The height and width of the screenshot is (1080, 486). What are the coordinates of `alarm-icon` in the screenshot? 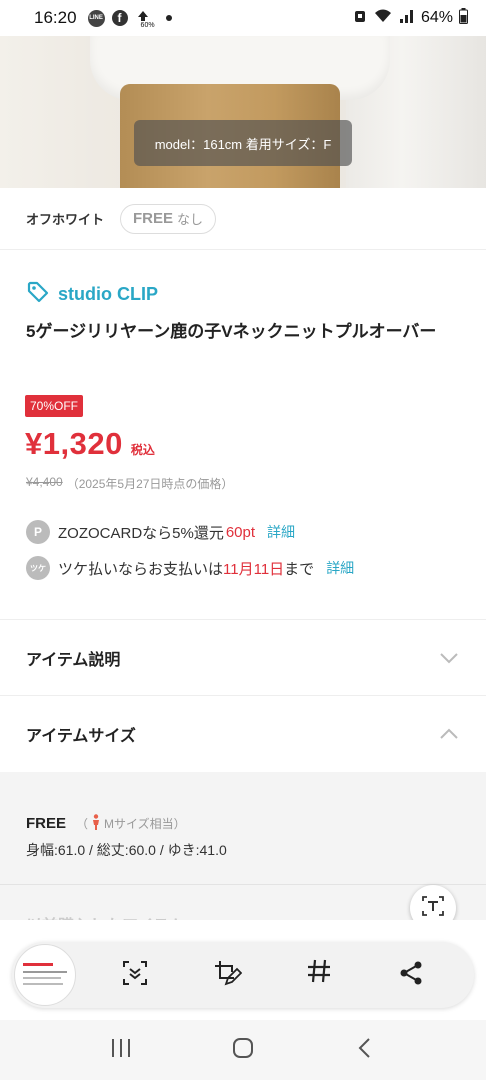 It's located at (360, 18).